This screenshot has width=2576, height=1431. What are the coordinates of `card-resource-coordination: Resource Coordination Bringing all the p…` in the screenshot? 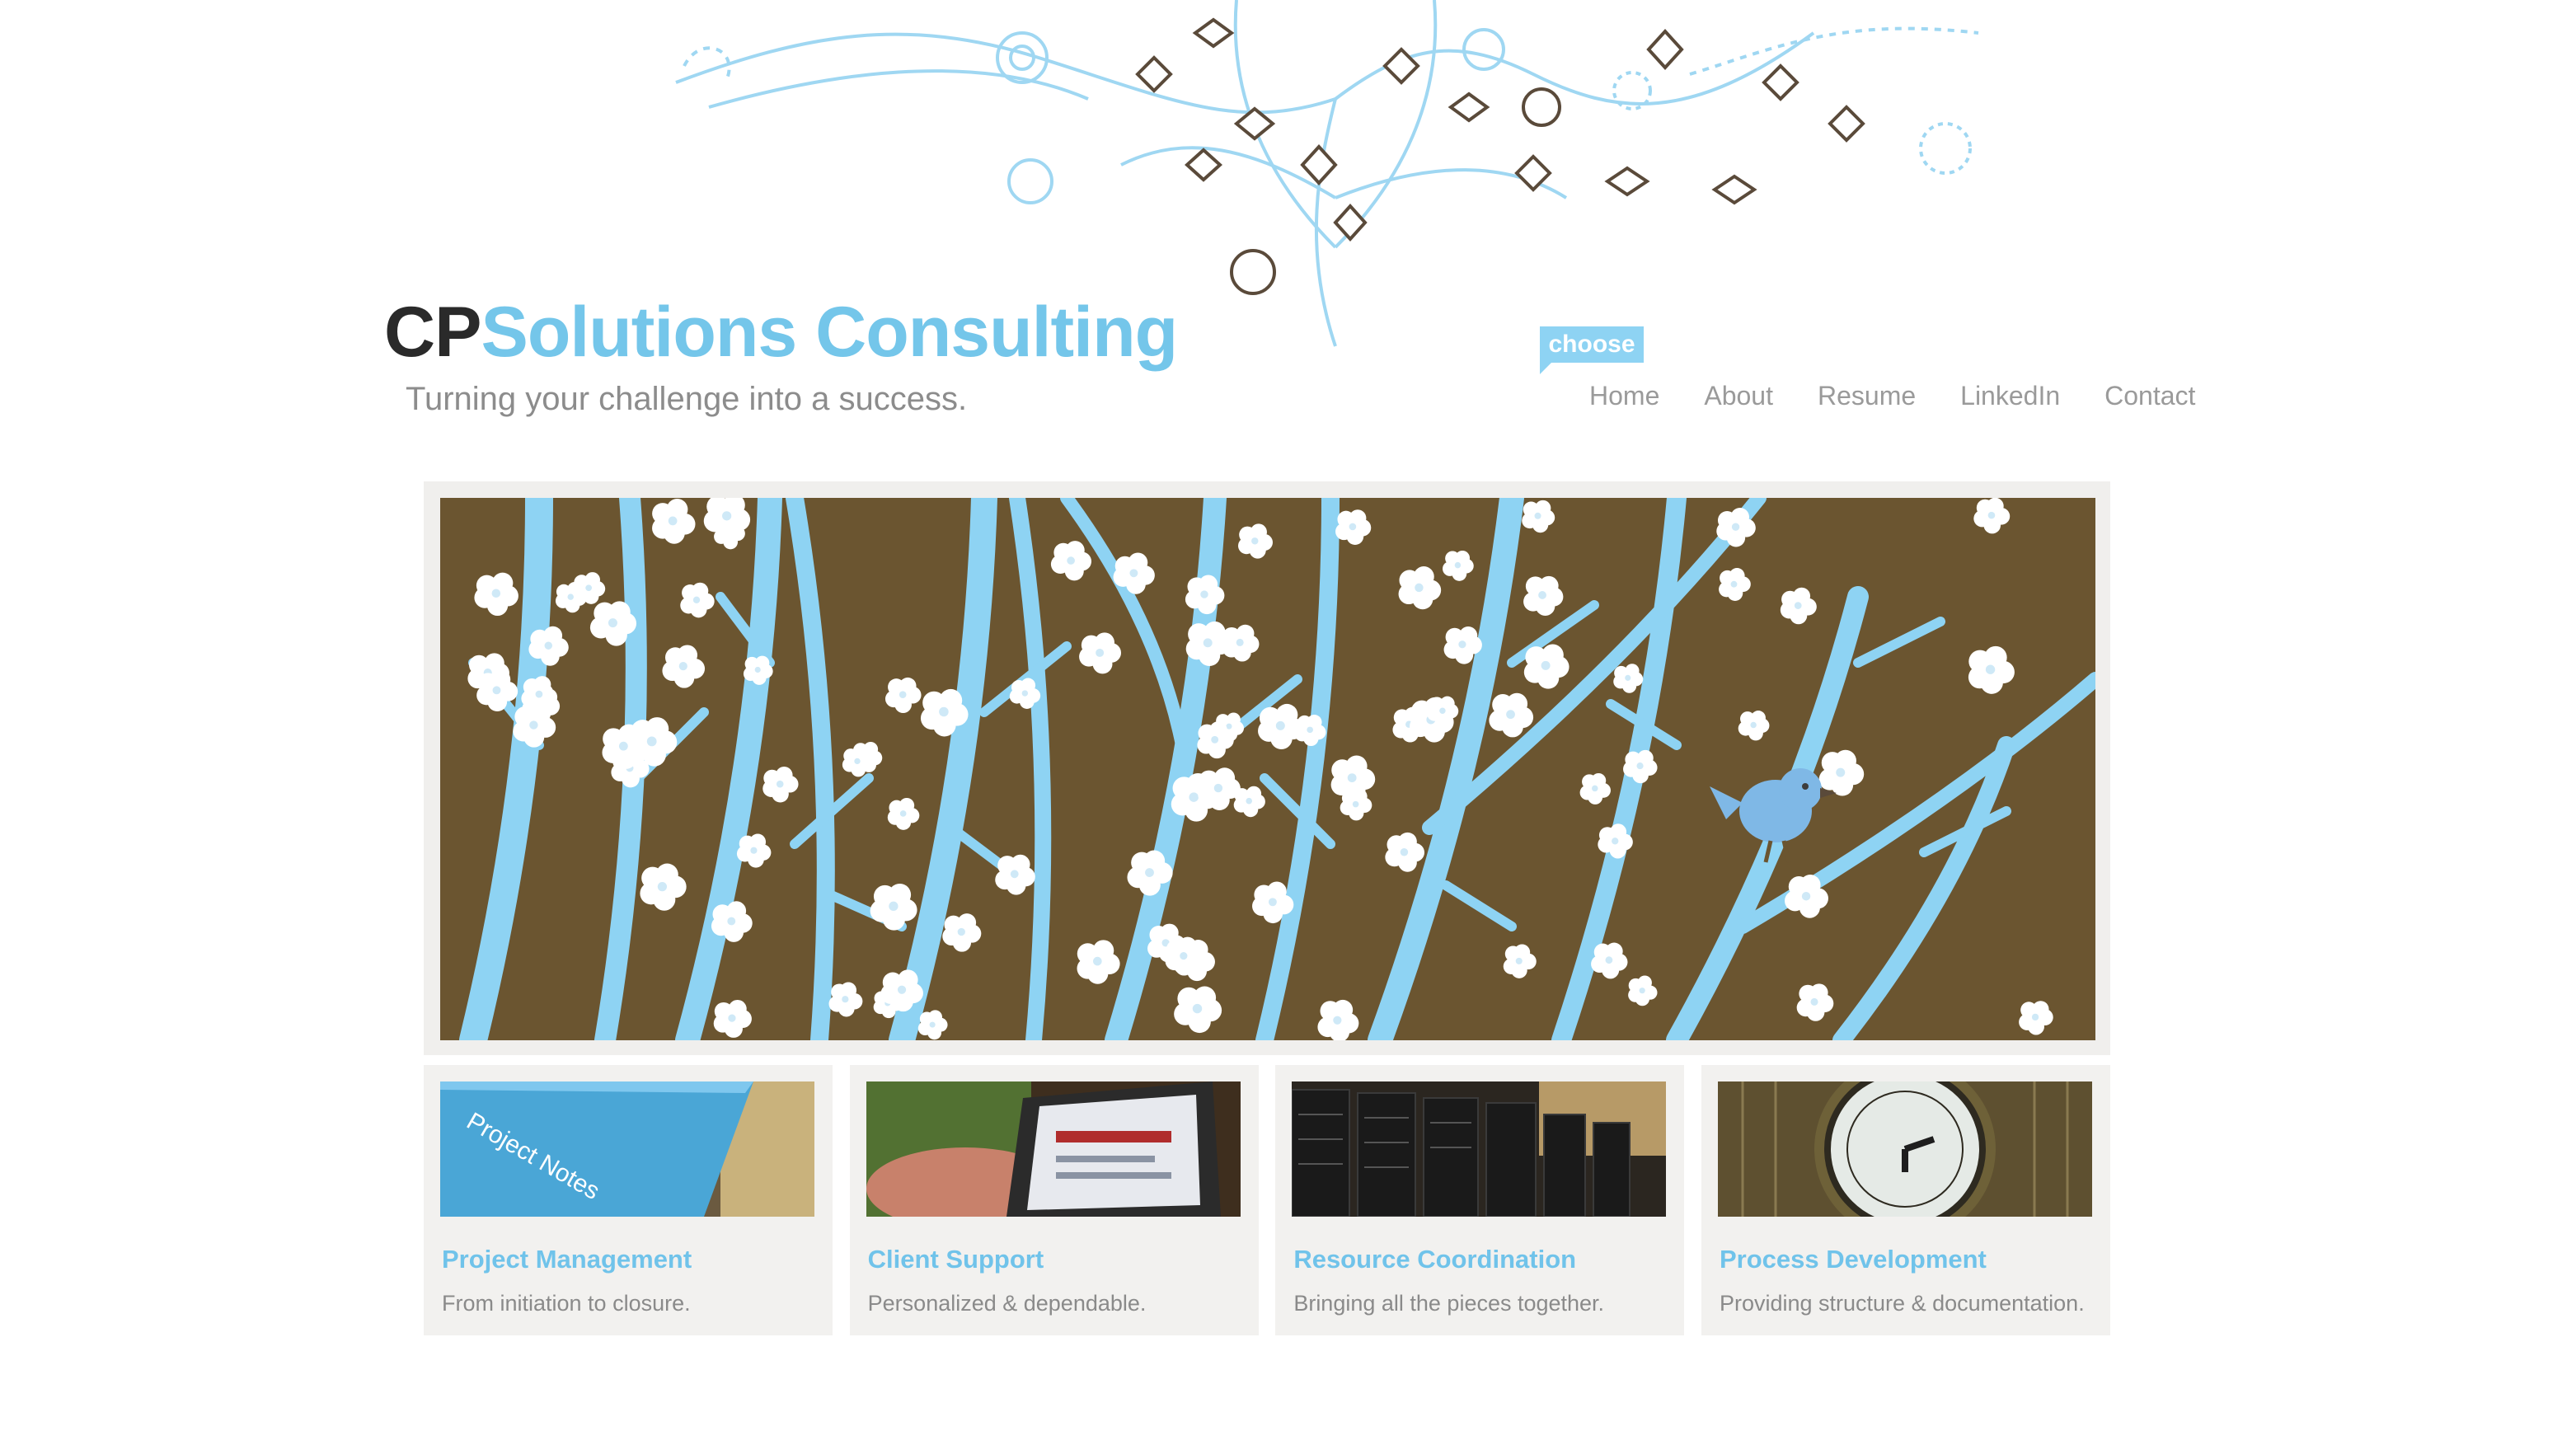 It's located at (1480, 1200).